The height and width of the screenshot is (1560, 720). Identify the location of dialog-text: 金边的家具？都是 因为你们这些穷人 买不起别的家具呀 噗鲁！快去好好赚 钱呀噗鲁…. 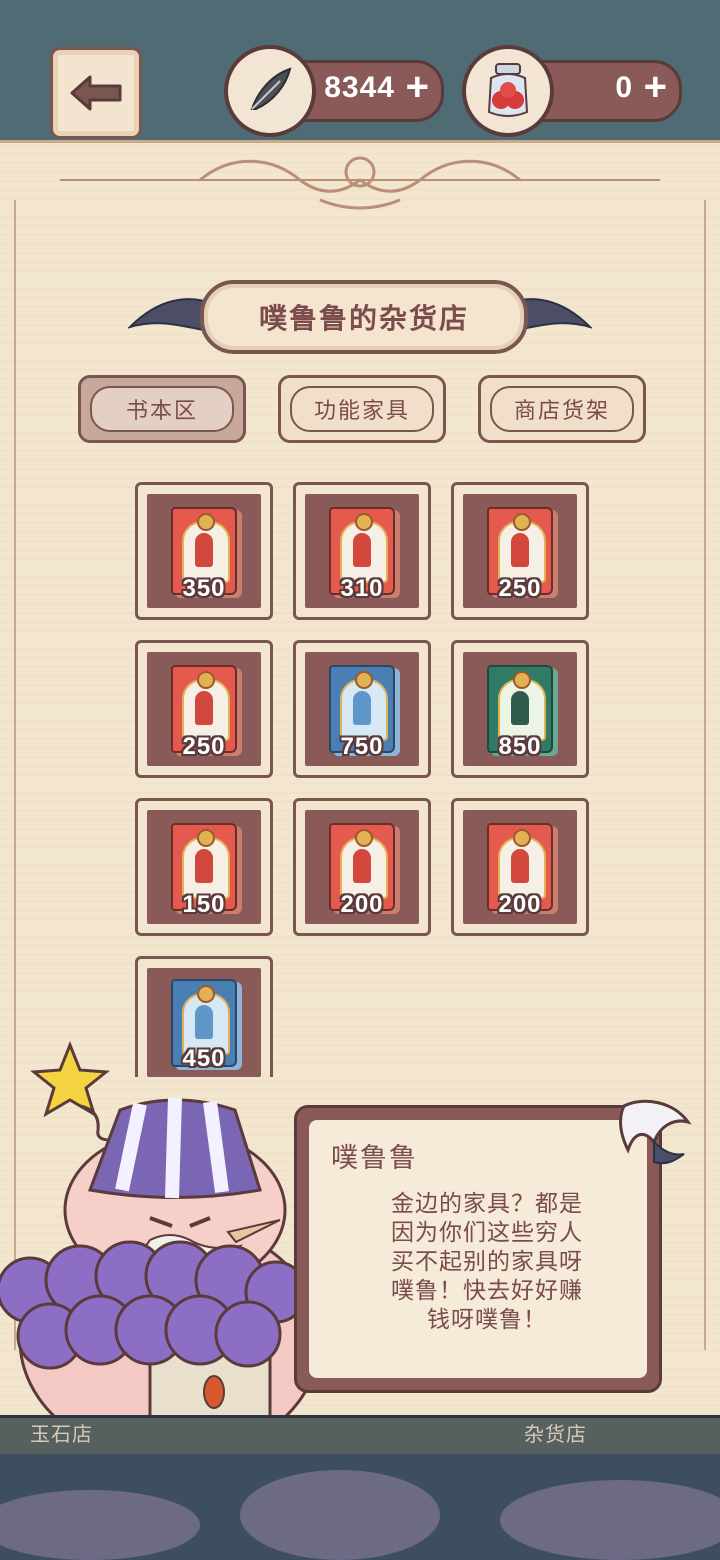
(487, 1262).